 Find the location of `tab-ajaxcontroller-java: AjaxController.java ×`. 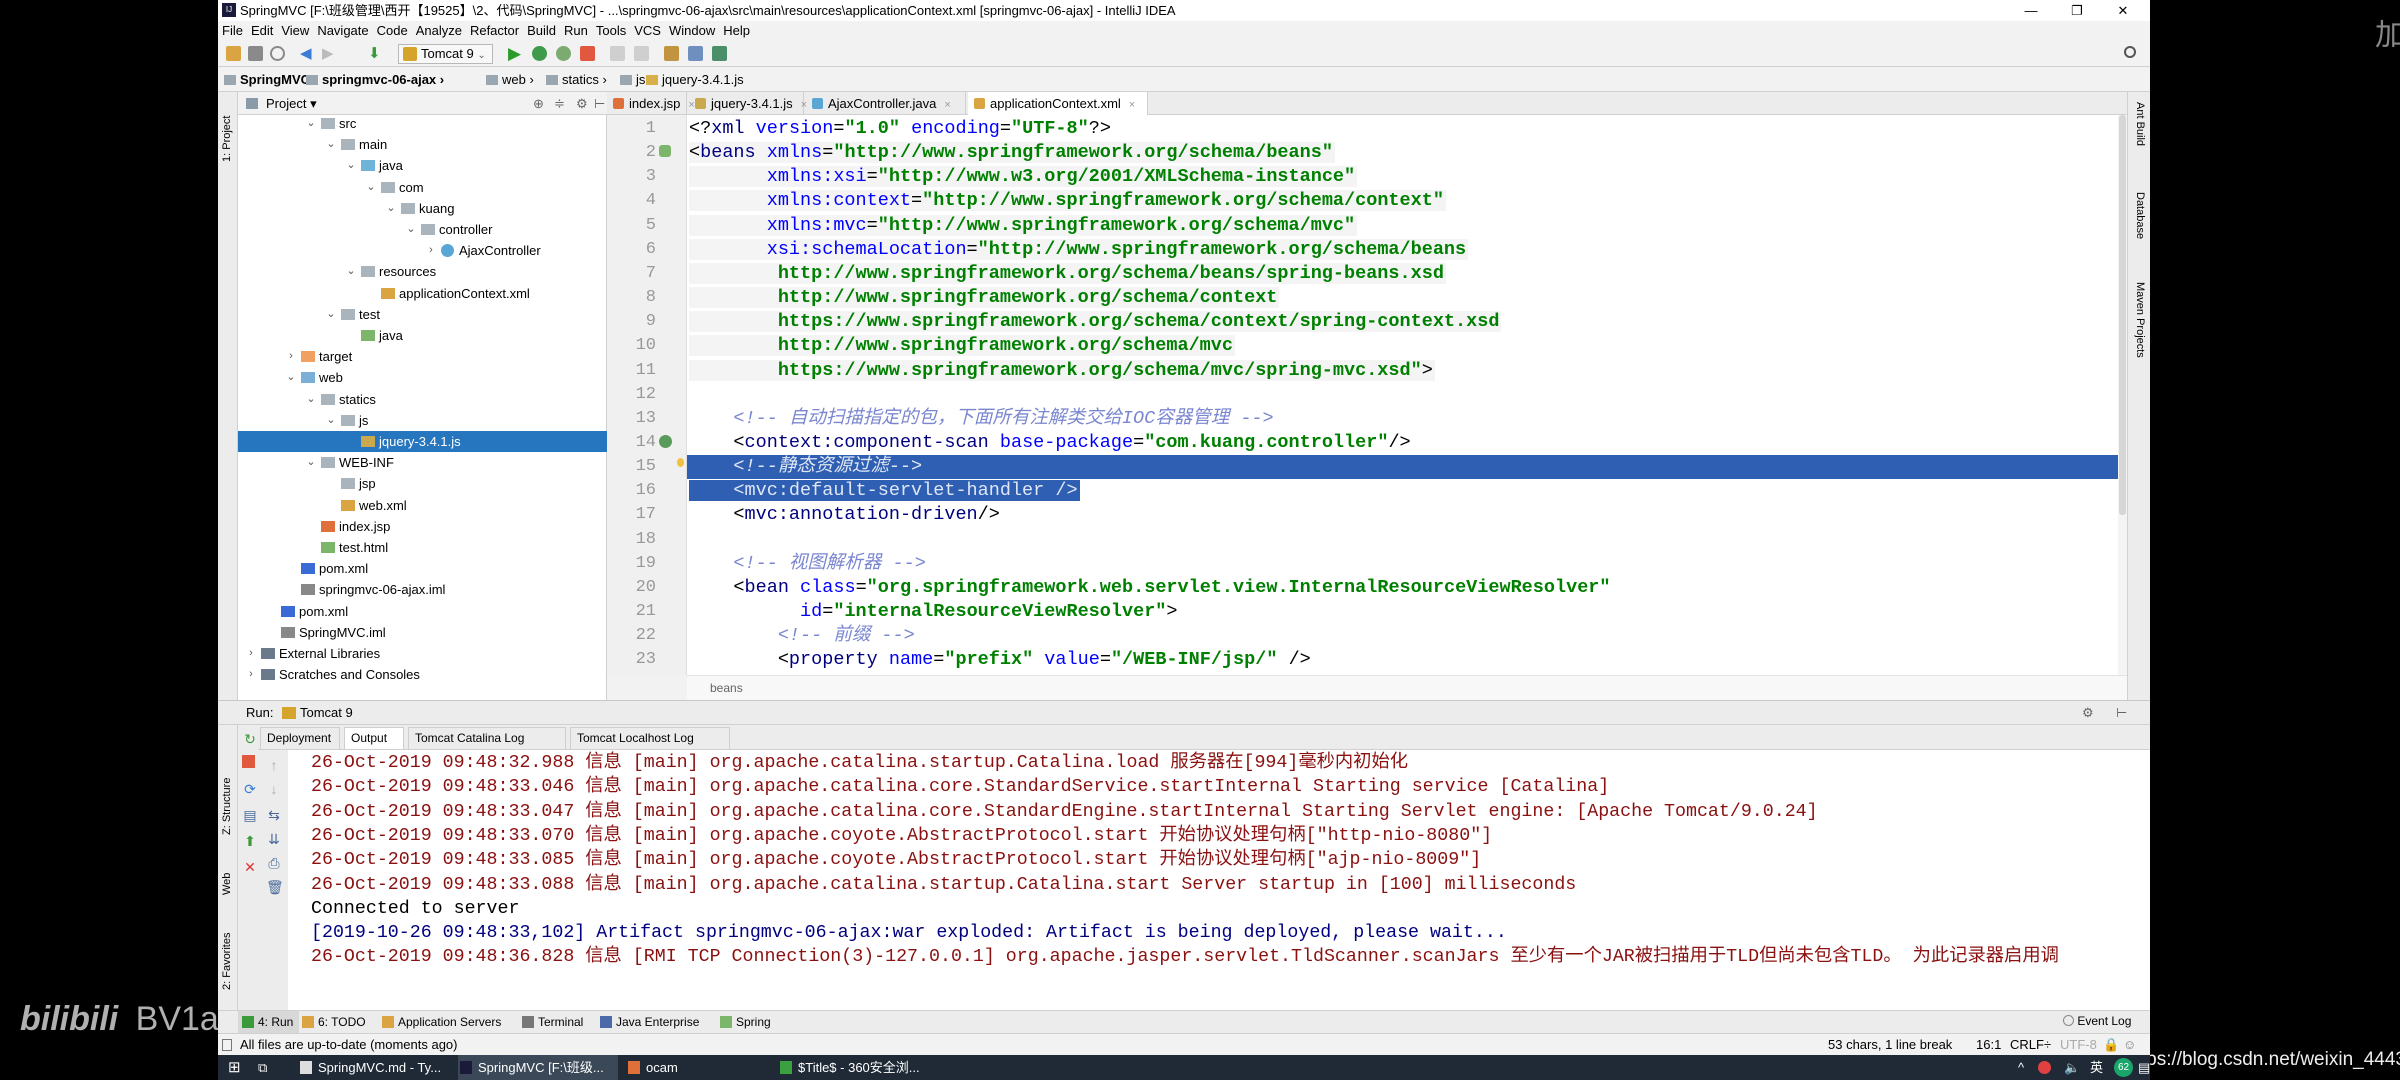

tab-ajaxcontroller-java: AjaxController.java × is located at coordinates (886, 103).